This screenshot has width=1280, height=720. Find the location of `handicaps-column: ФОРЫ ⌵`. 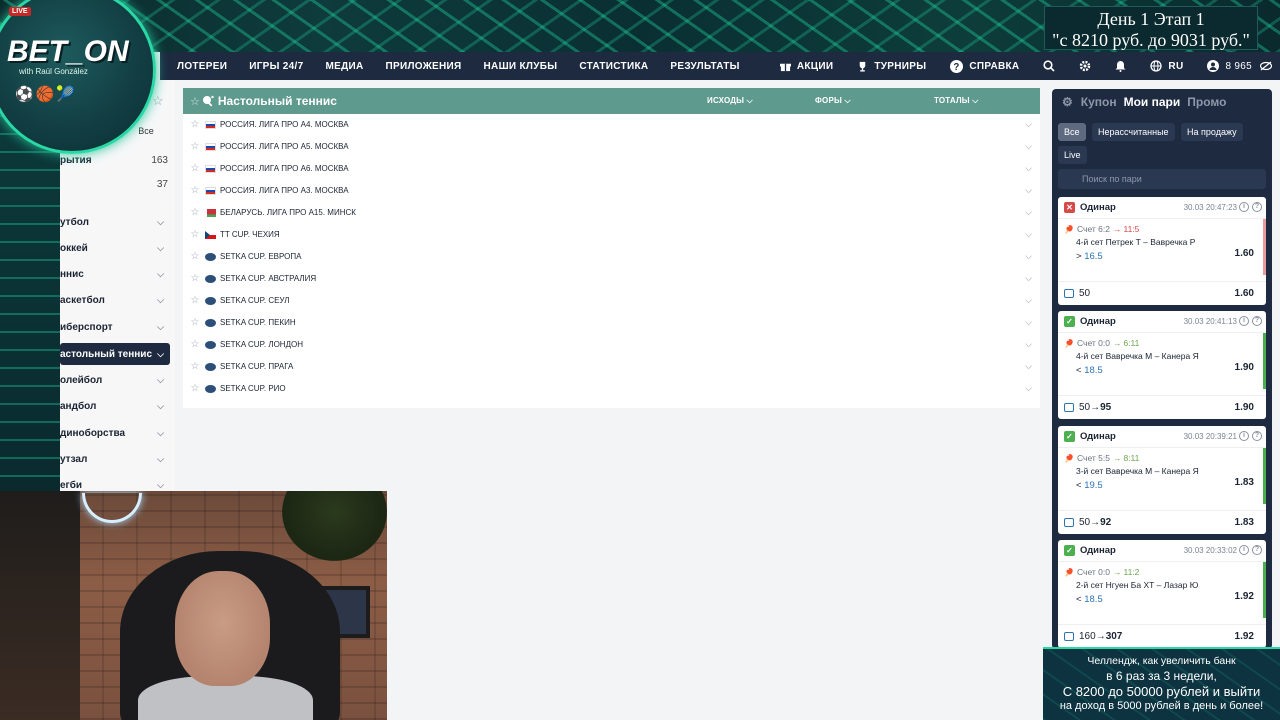

handicaps-column: ФОРЫ ⌵ is located at coordinates (833, 101).